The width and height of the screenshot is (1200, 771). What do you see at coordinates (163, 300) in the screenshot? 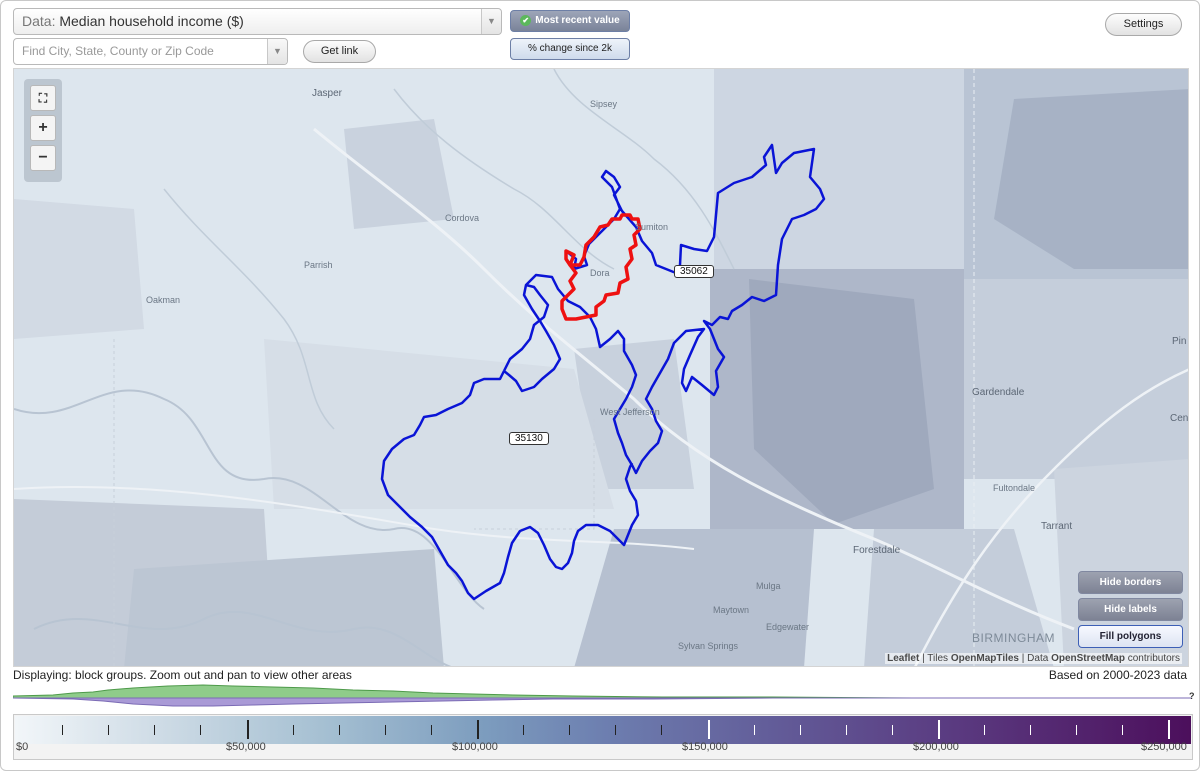
I see `place-label: Oakman` at bounding box center [163, 300].